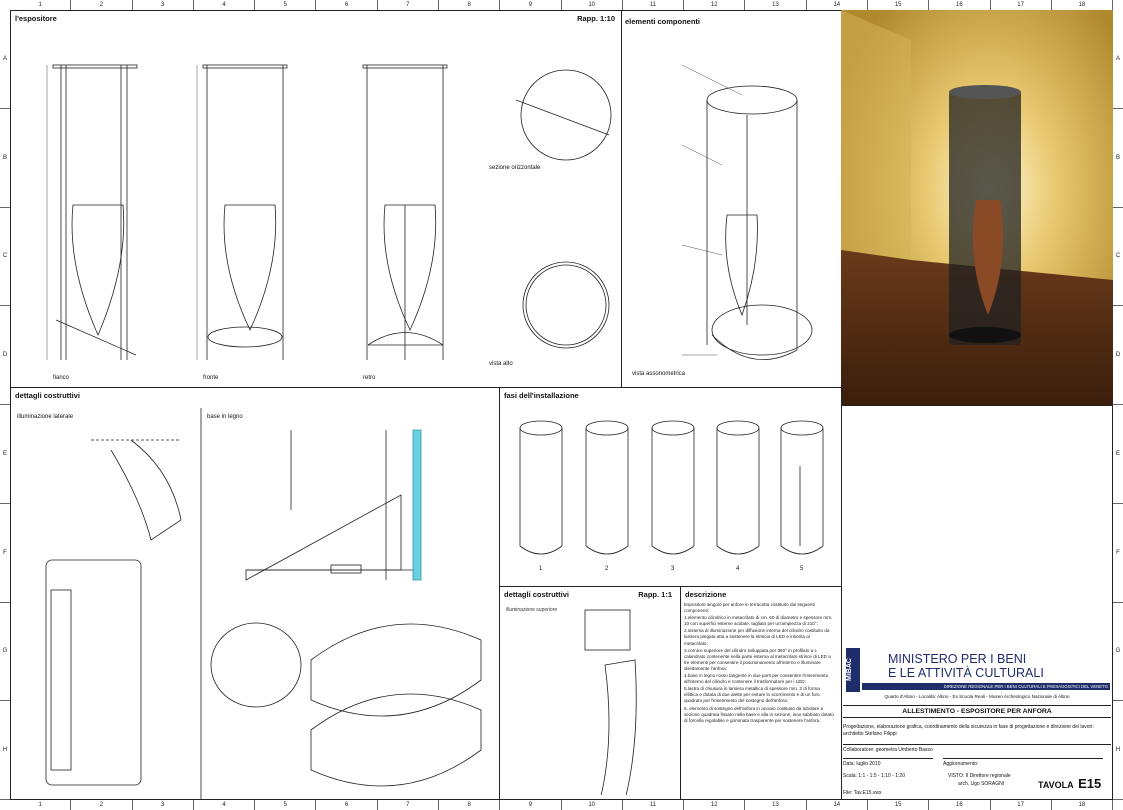  What do you see at coordinates (659, 374) in the screenshot?
I see `view-label: vista assonometrica` at bounding box center [659, 374].